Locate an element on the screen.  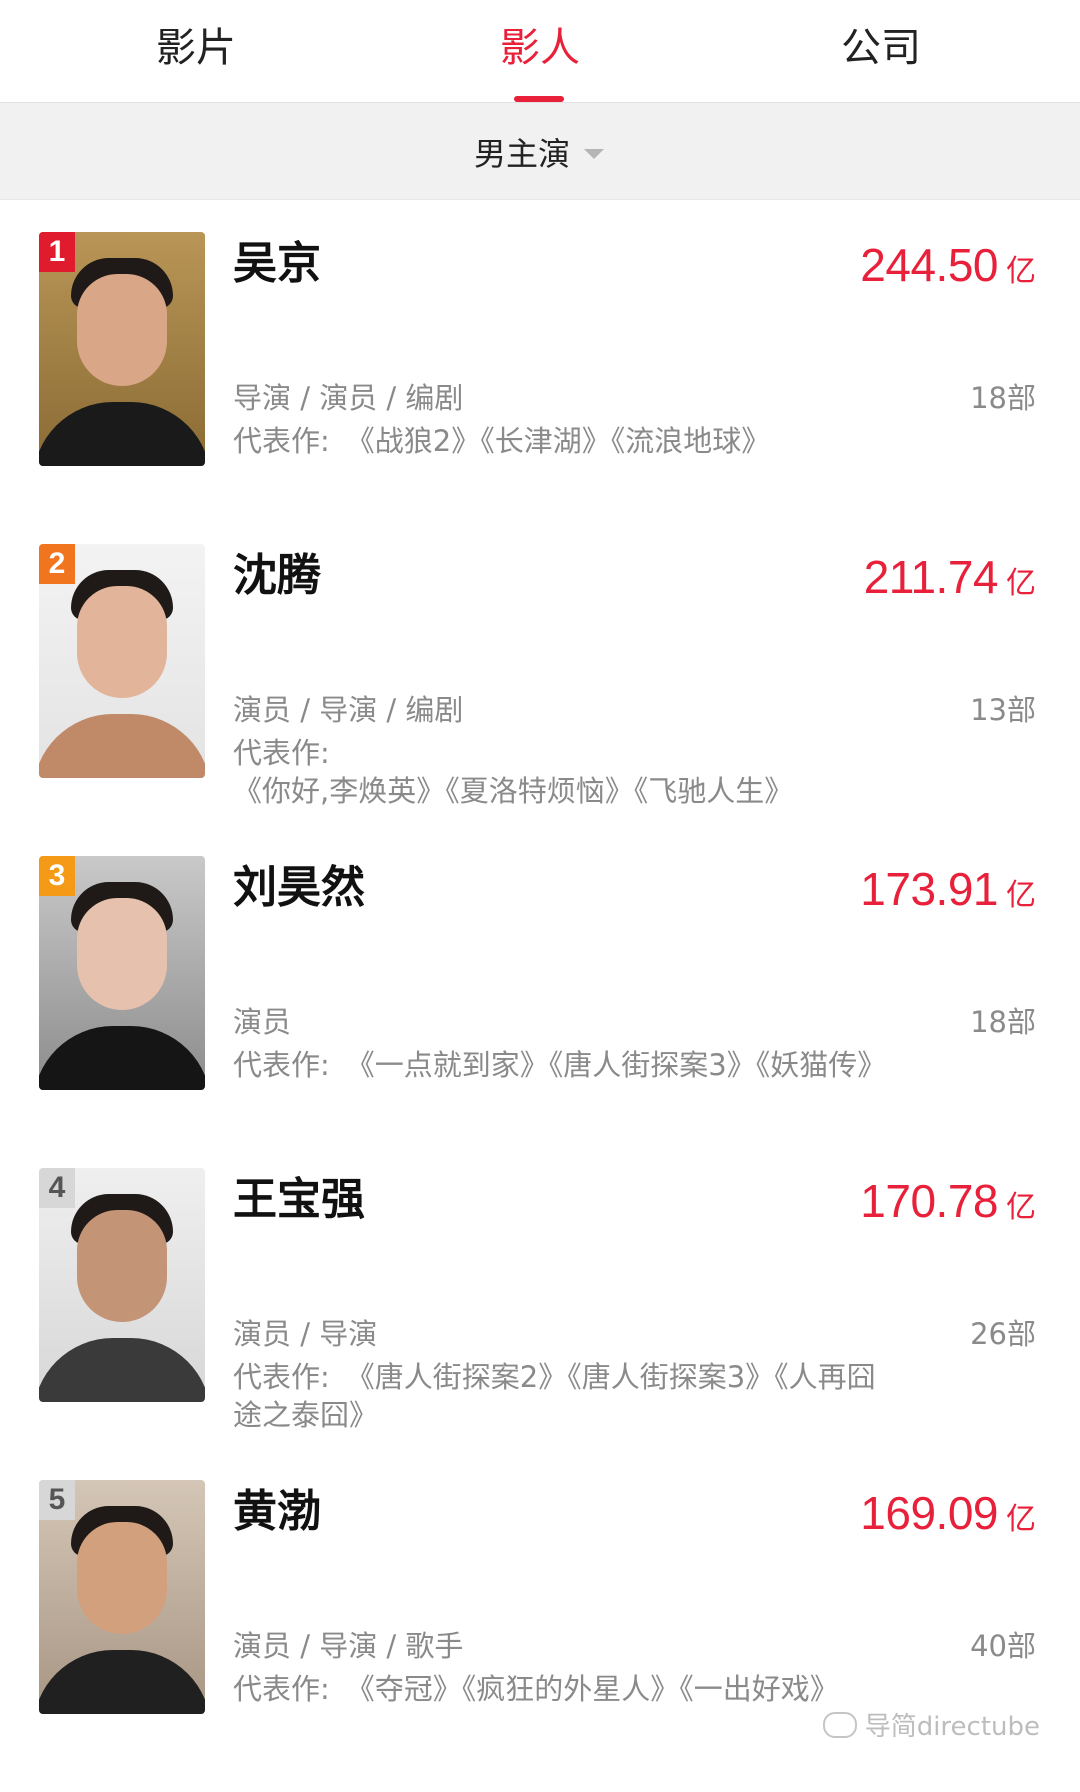
role-filter-dropdown: 男主演 is located at coordinates (539, 152).